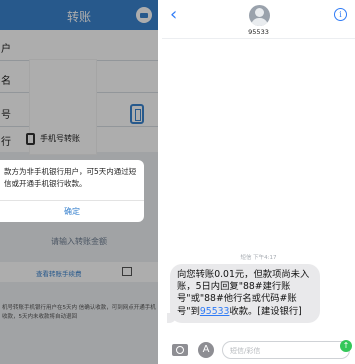 This screenshot has width=355, height=364. What do you see at coordinates (173, 14) in the screenshot?
I see `chevron-left-icon: ‹` at bounding box center [173, 14].